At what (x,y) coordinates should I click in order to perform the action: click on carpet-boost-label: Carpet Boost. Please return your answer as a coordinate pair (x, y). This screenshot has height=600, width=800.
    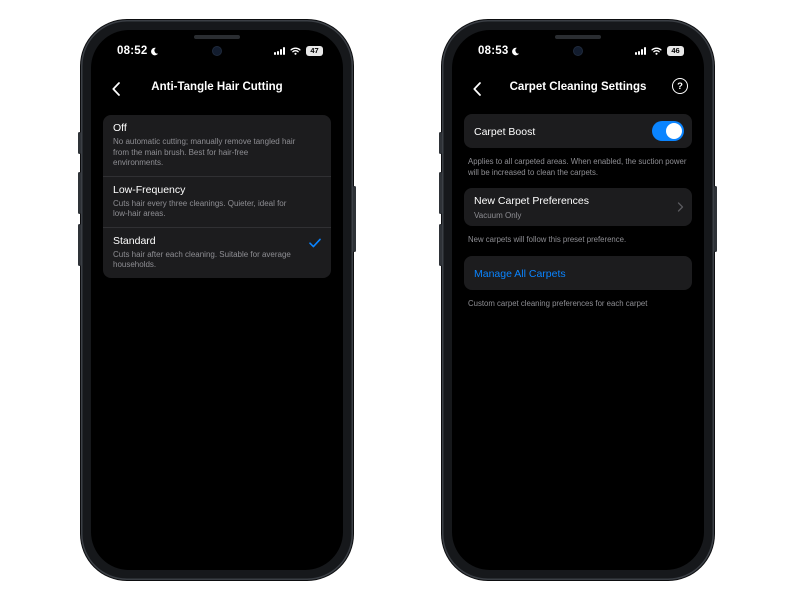
    Looking at the image, I should click on (505, 132).